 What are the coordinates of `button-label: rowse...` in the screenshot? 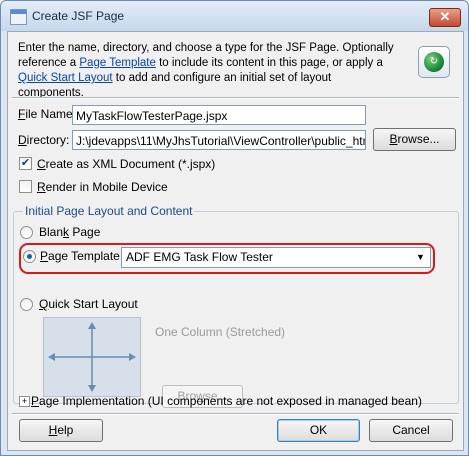 It's located at (418, 139).